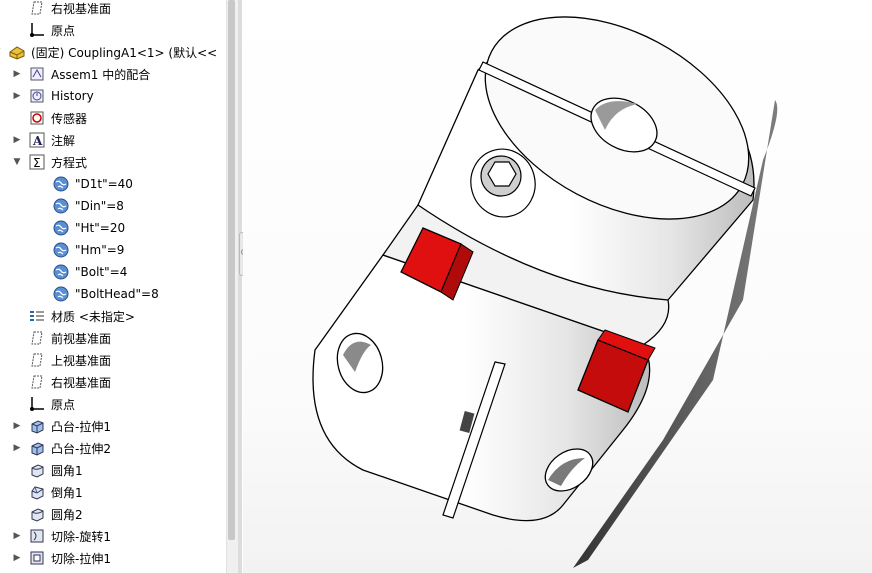 Image resolution: width=872 pixels, height=573 pixels. What do you see at coordinates (240, 286) in the screenshot?
I see `panel-splitter` at bounding box center [240, 286].